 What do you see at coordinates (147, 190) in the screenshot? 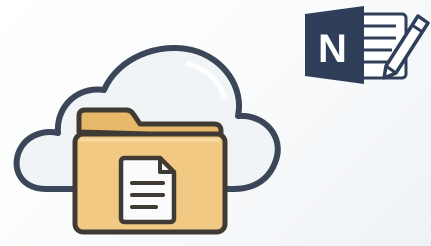
I see `document-icon` at bounding box center [147, 190].